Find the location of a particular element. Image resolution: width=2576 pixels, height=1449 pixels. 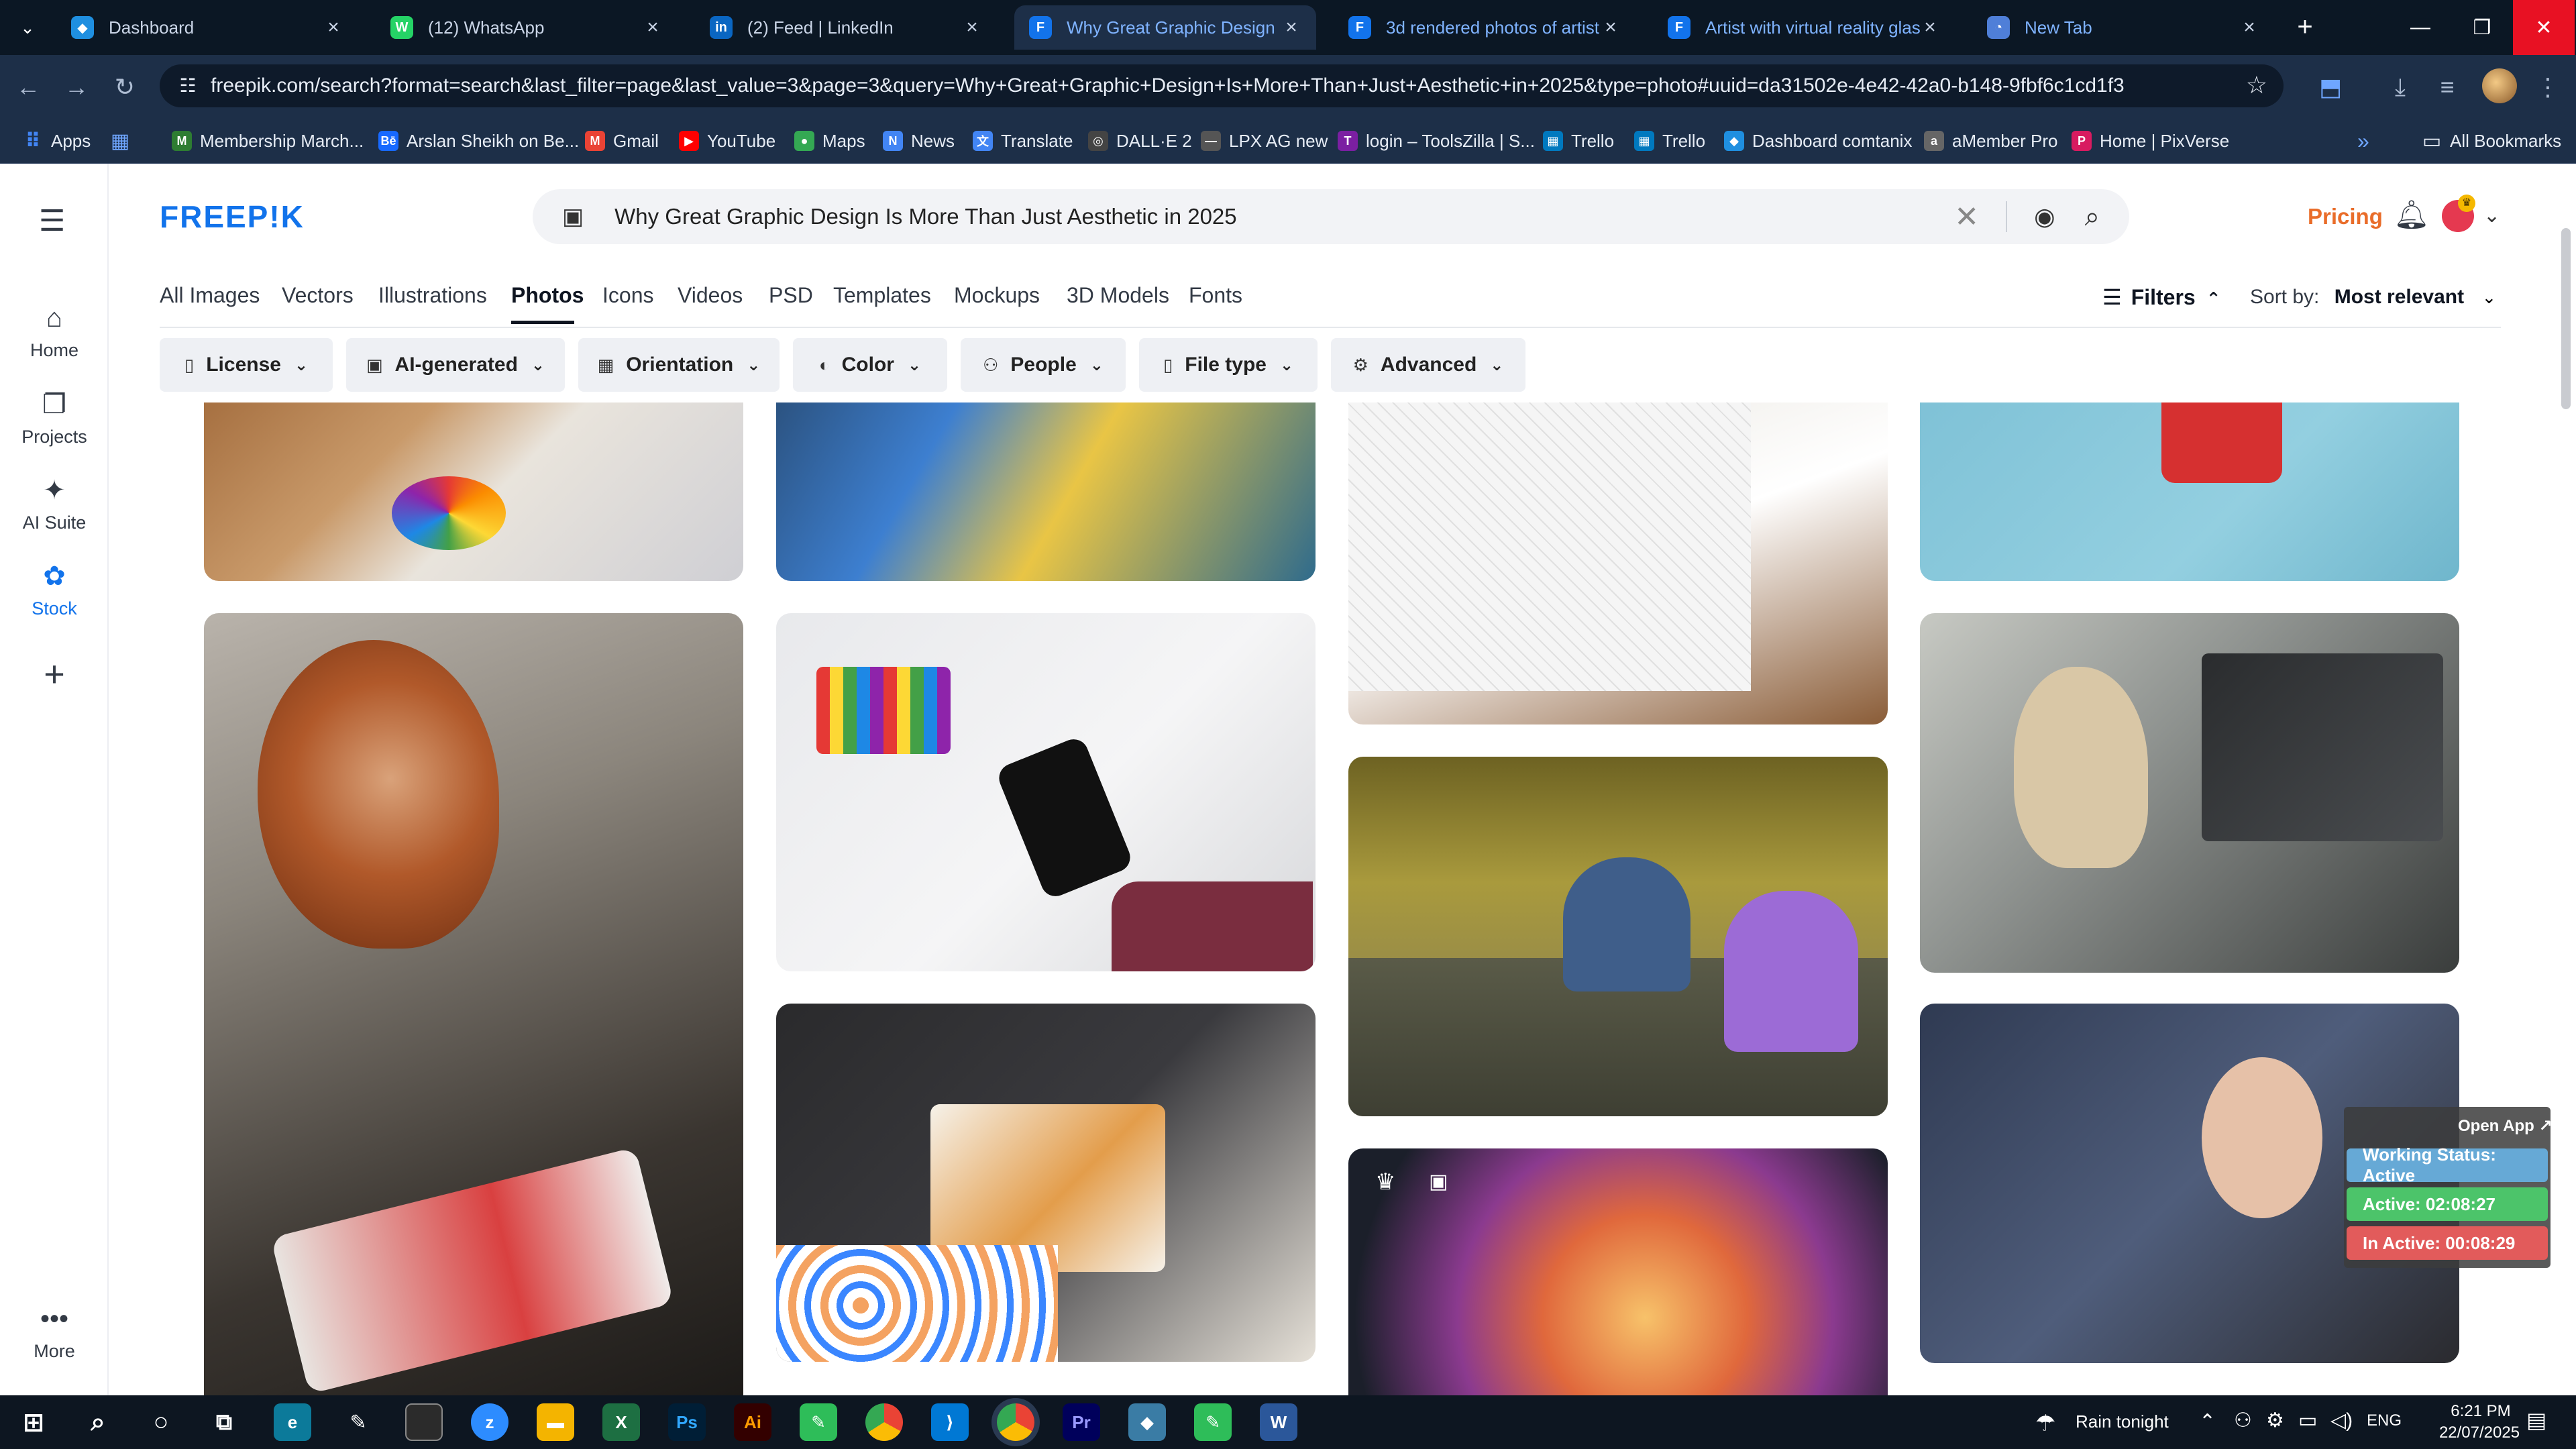

notifications-icon: ▤ is located at coordinates (2536, 1420).